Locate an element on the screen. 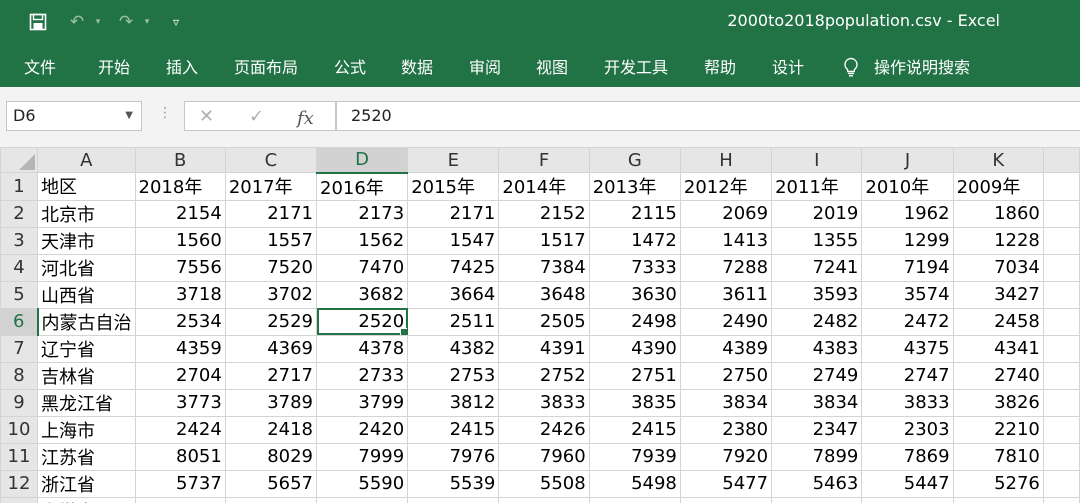  cell-f6: 2505 is located at coordinates (544, 321).